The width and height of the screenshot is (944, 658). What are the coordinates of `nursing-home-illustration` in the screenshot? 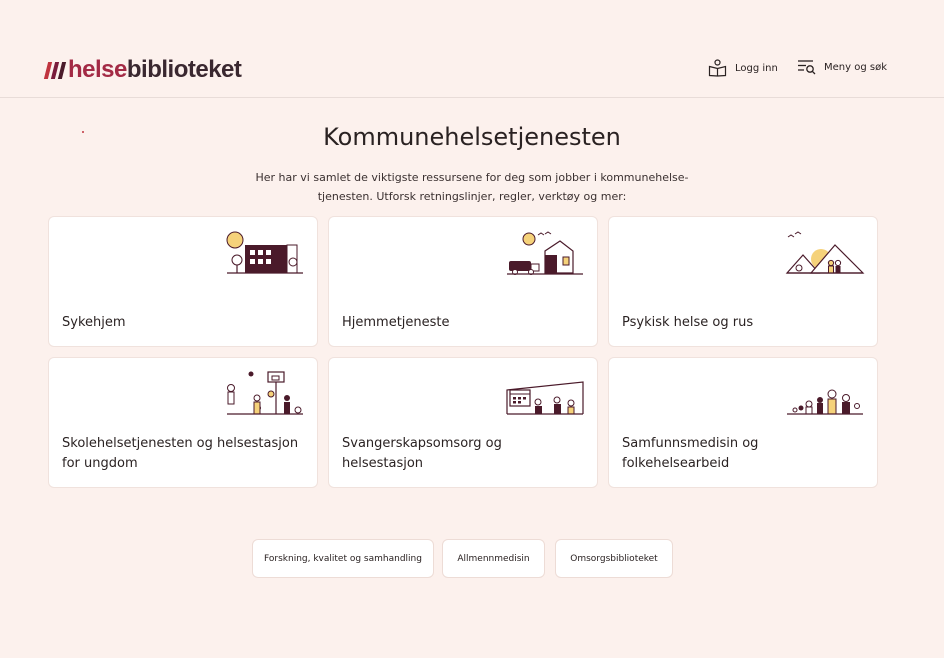 It's located at (264, 252).